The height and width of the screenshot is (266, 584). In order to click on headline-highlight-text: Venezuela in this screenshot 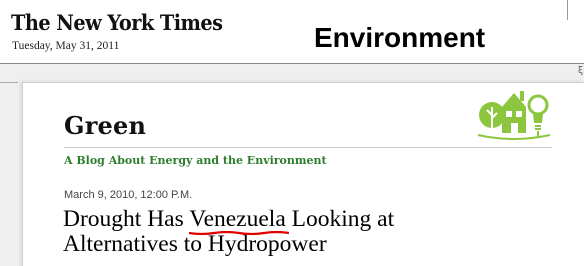, I will do `click(237, 219)`.